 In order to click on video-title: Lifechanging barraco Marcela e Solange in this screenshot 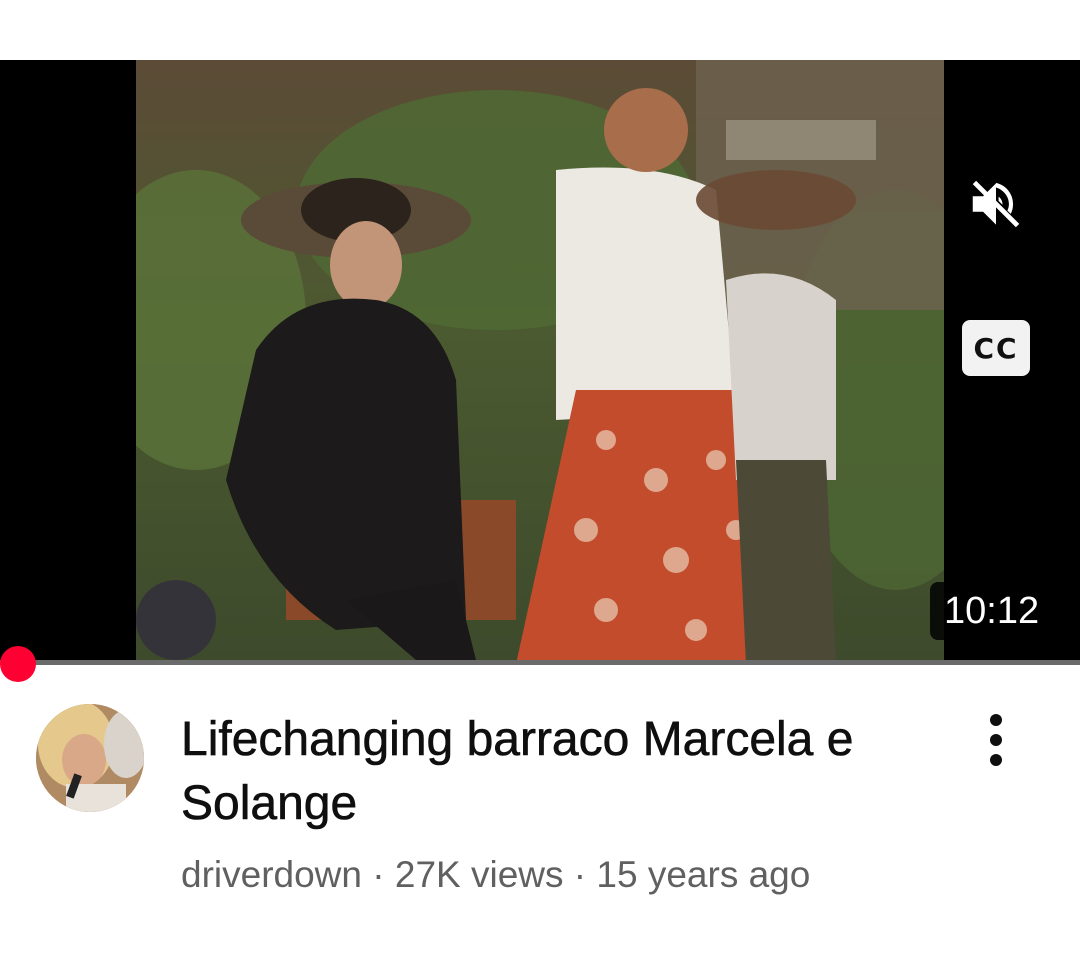, I will do `click(551, 772)`.